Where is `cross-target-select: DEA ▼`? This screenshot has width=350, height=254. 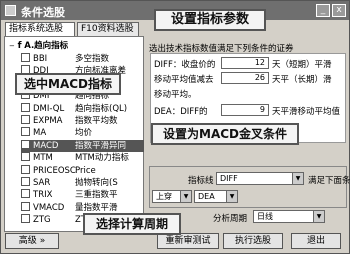 cross-target-select: DEA ▼ is located at coordinates (216, 196).